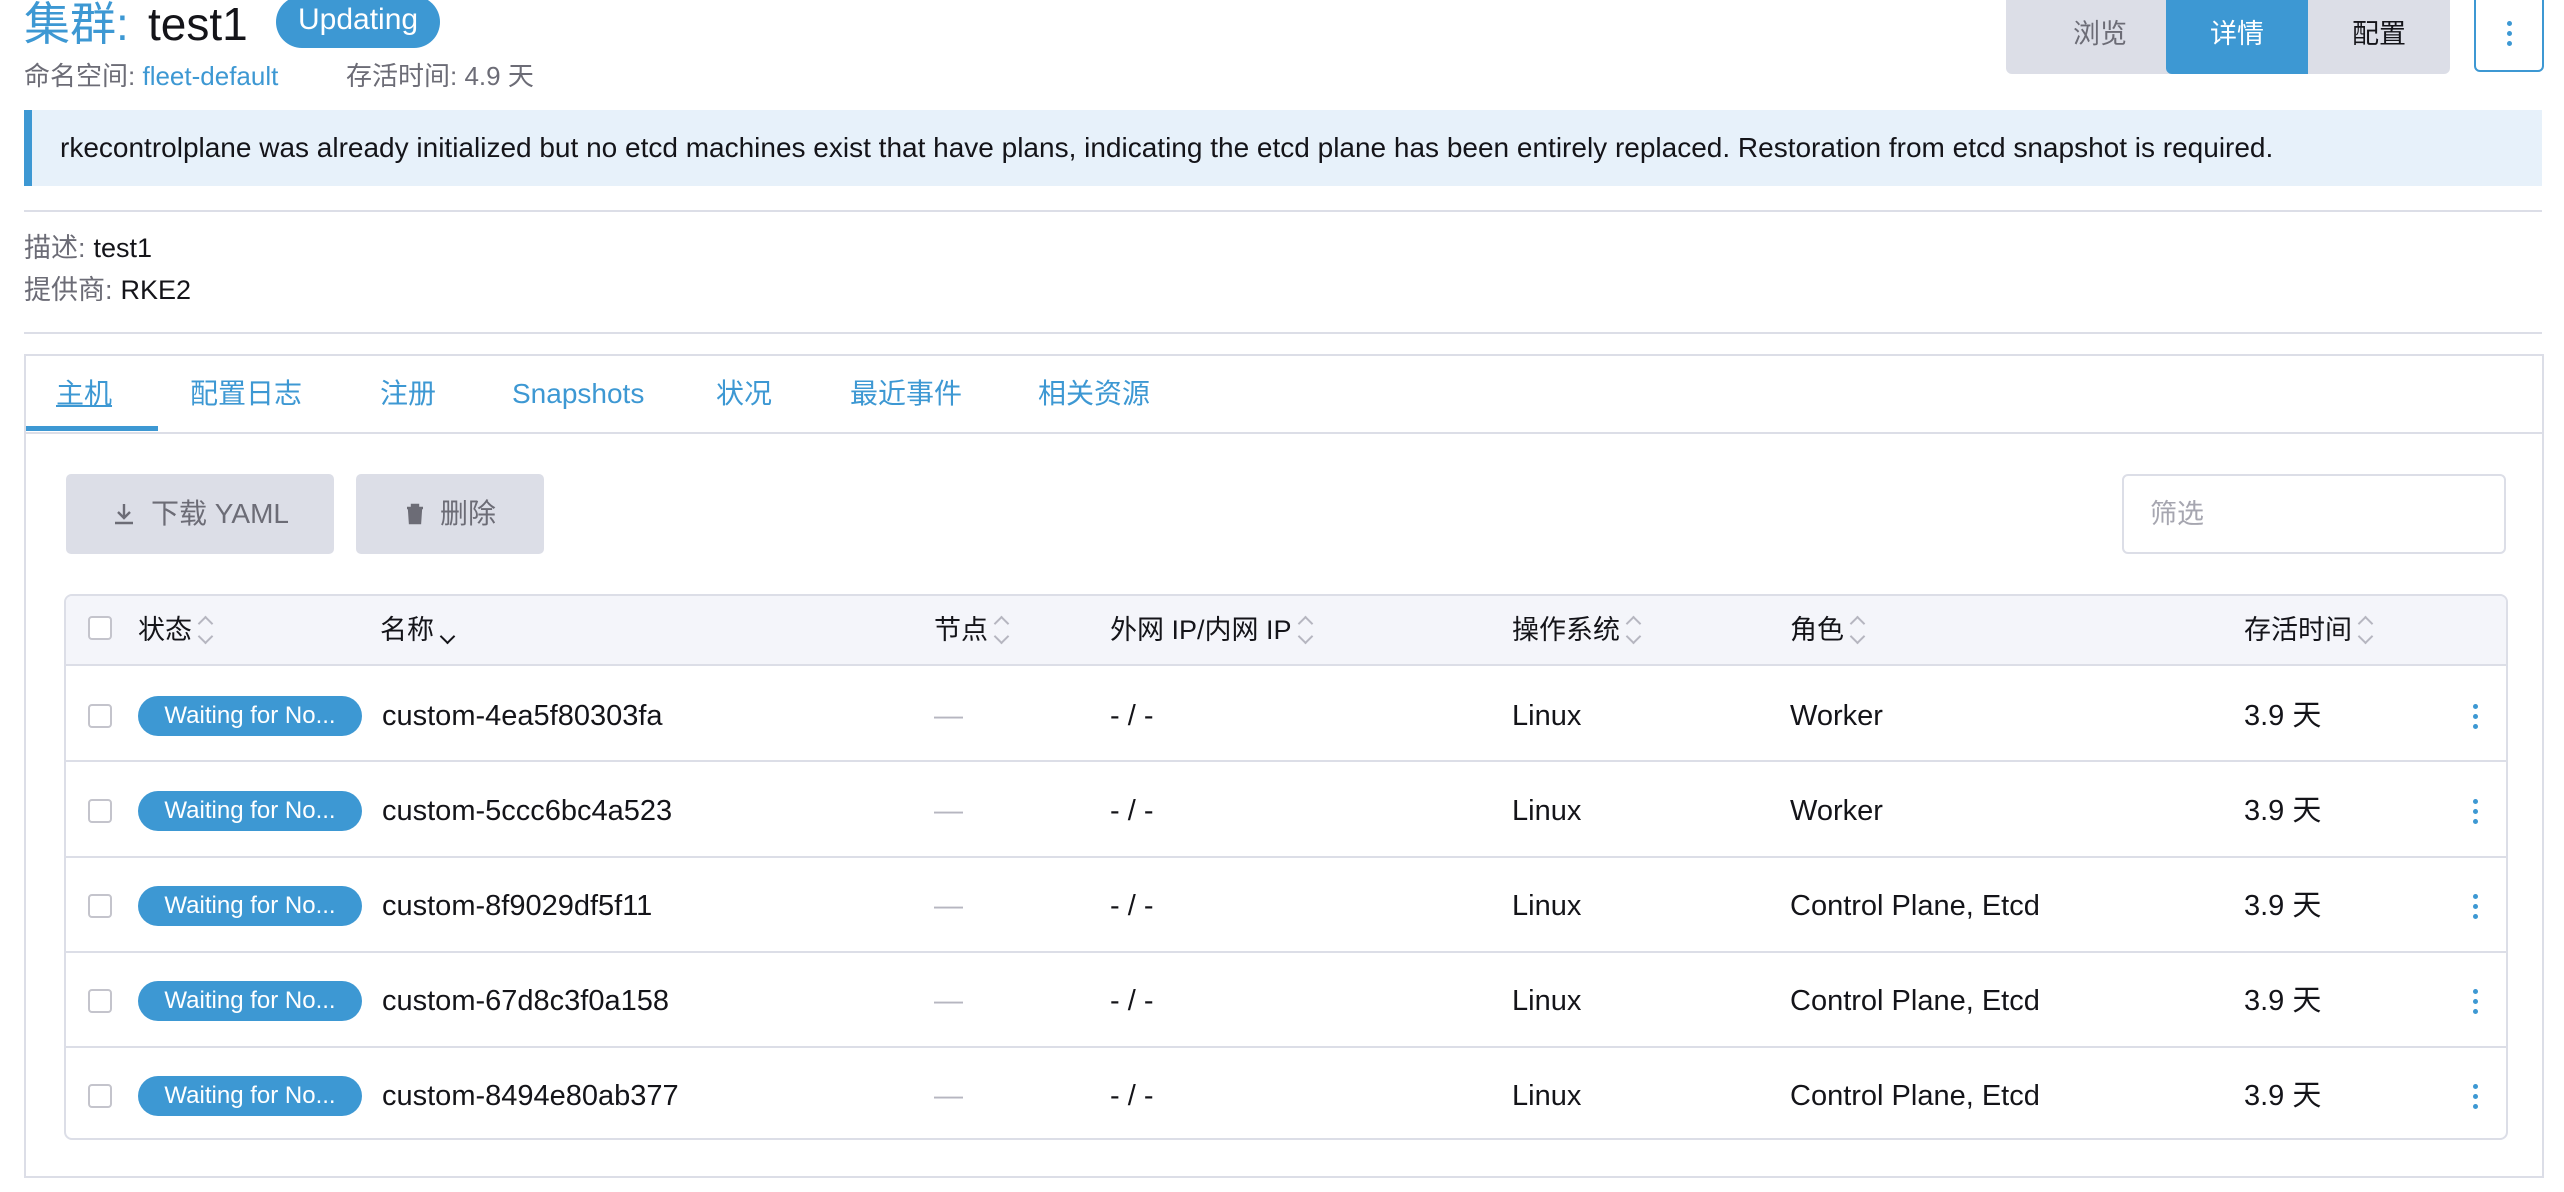 The height and width of the screenshot is (1192, 2564). I want to click on column-header-node: 节点, so click(972, 630).